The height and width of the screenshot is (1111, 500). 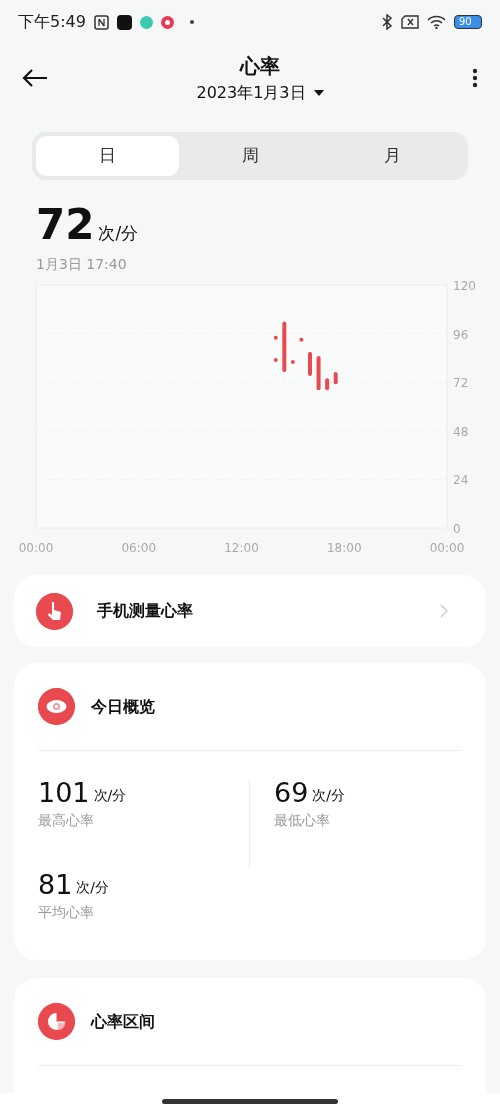 I want to click on eye-icon, so click(x=56, y=706).